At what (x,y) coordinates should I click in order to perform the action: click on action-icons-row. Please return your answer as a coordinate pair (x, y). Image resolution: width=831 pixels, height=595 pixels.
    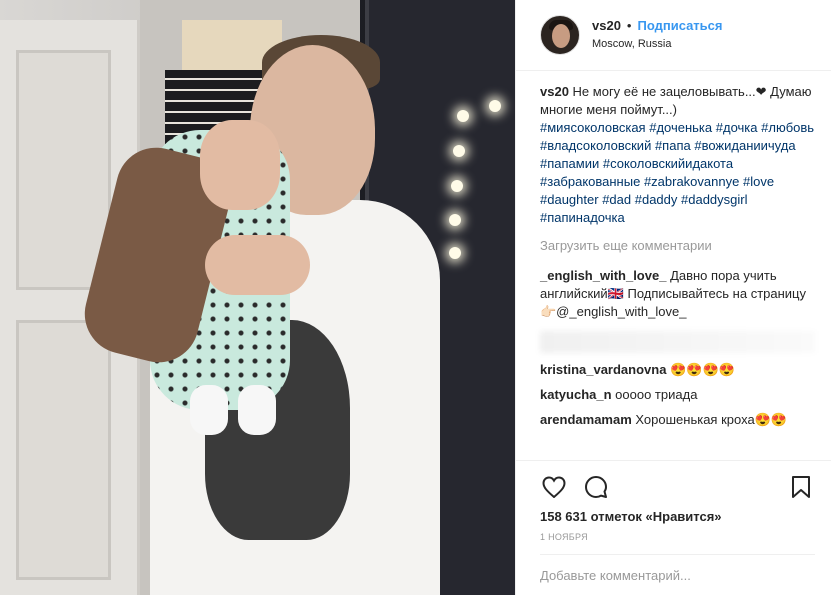
    Looking at the image, I should click on (677, 487).